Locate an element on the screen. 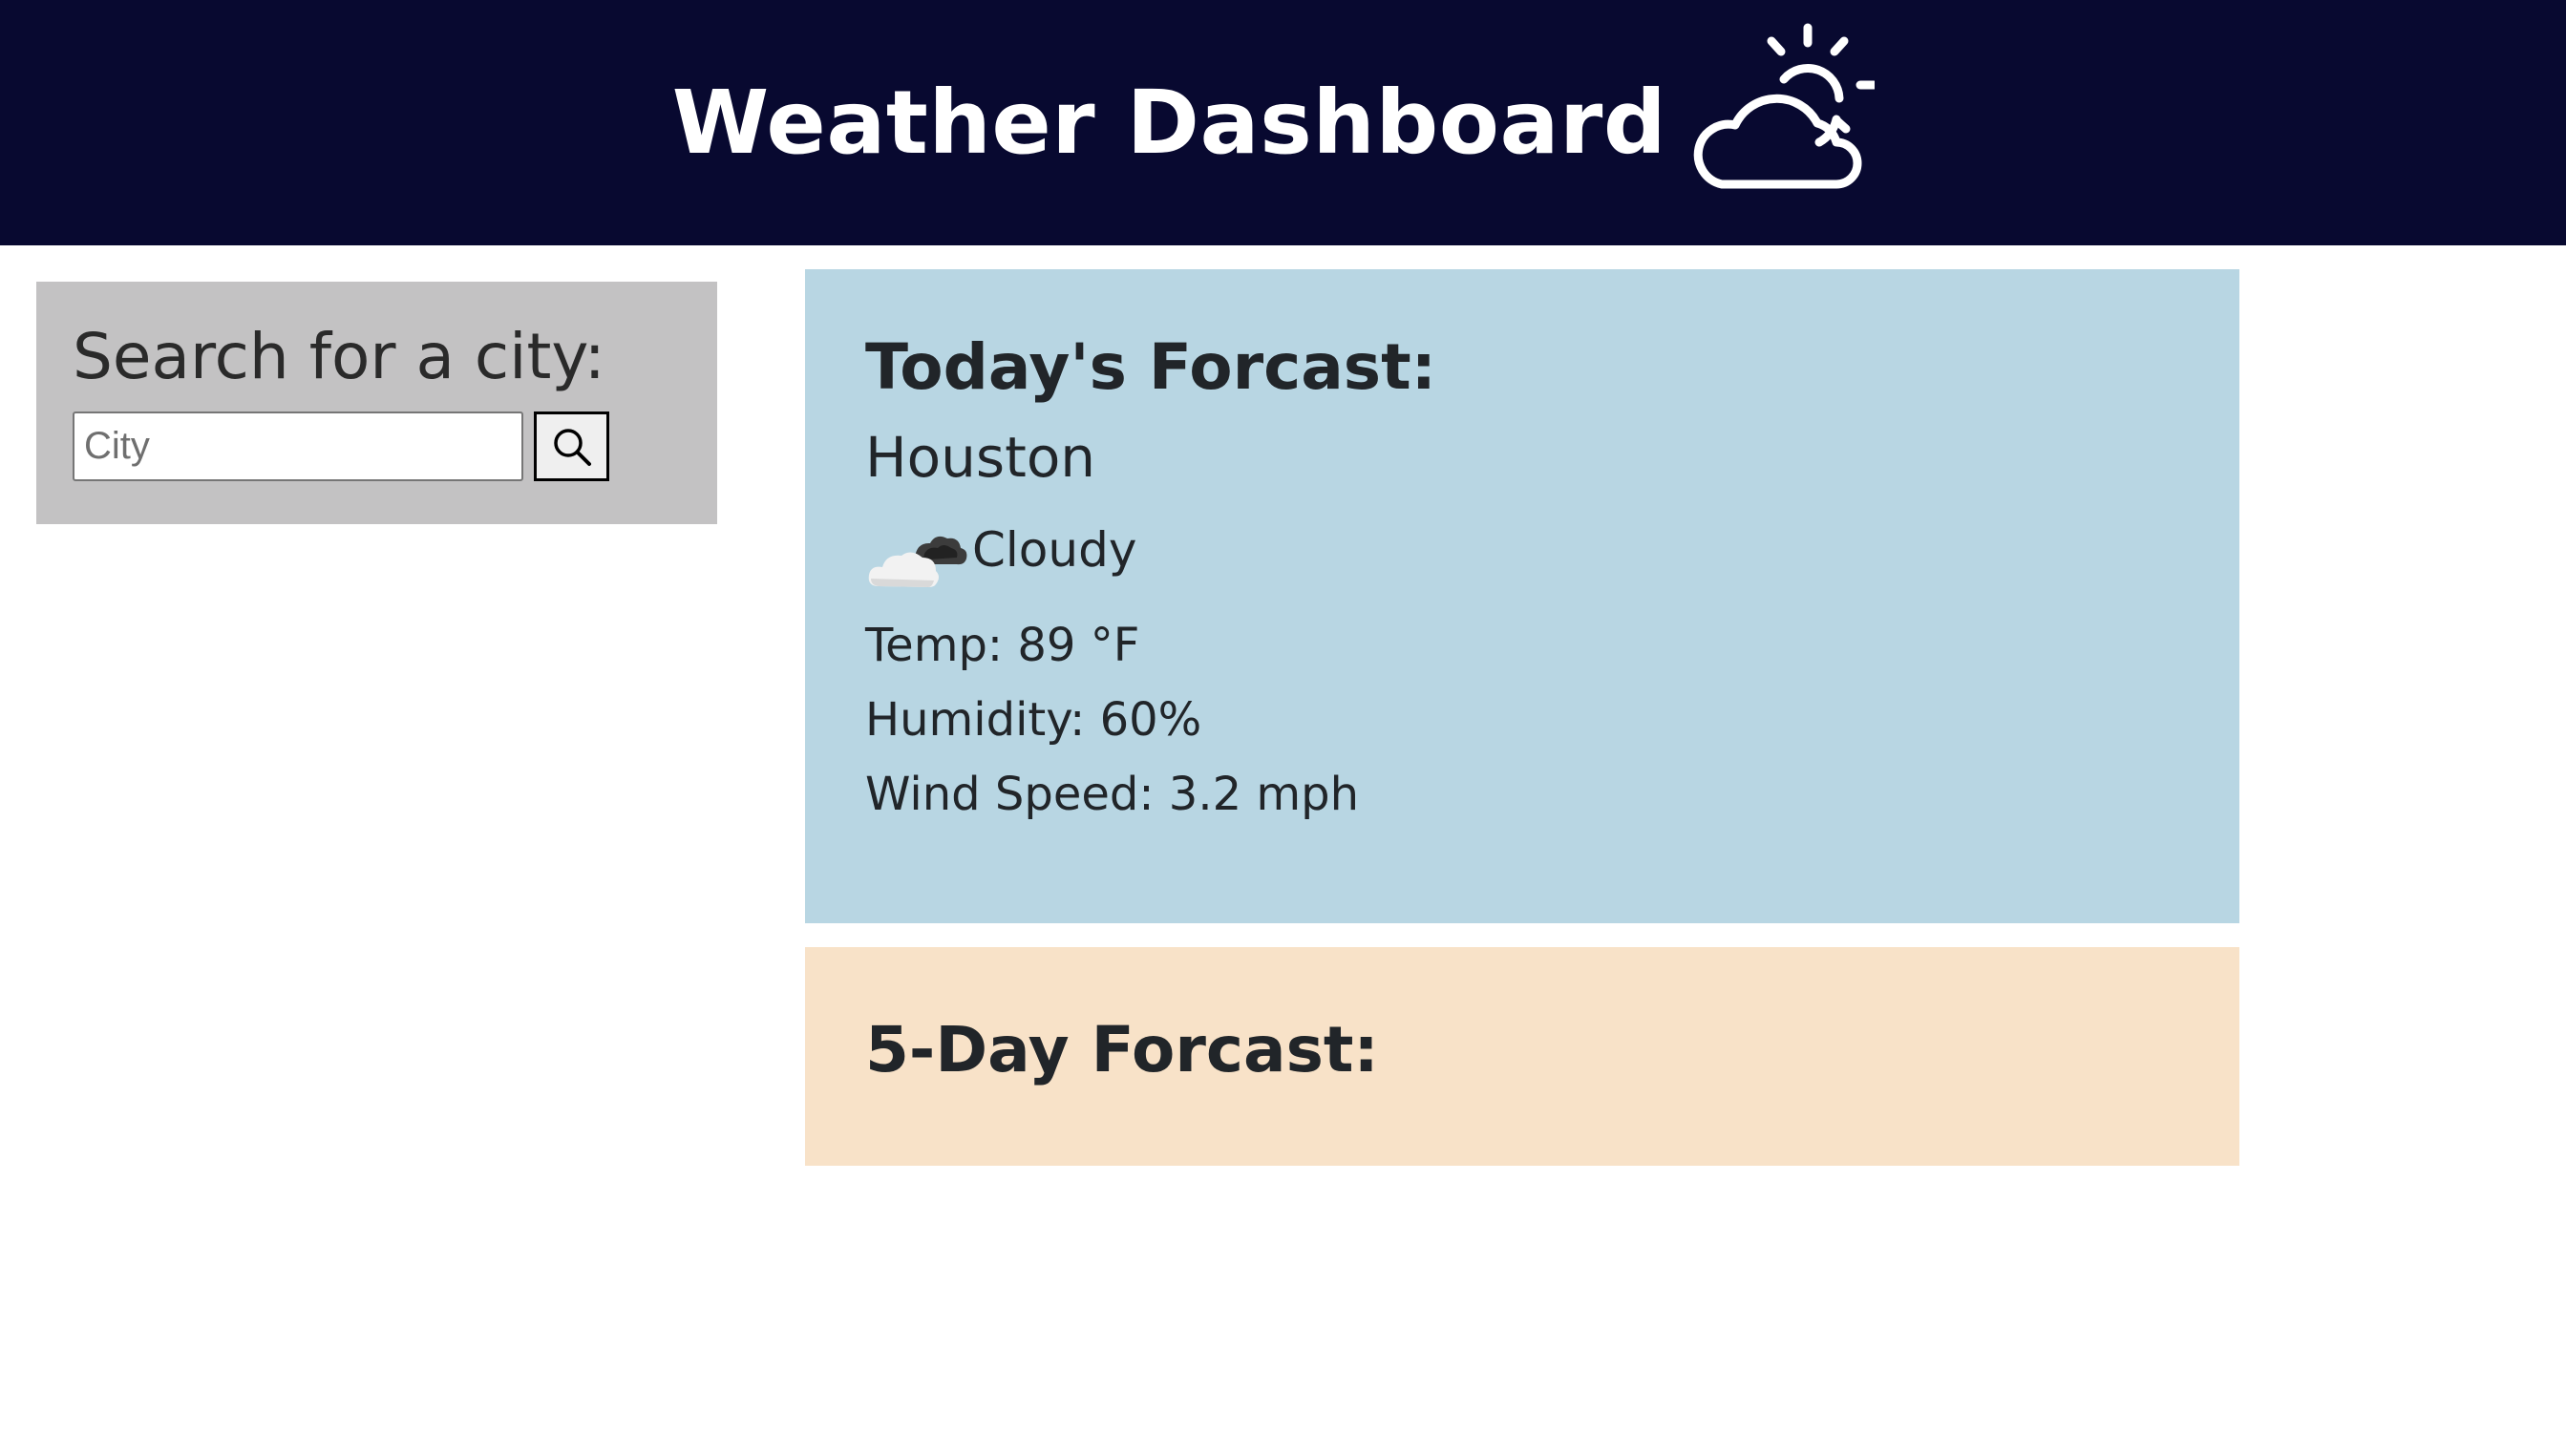  weather-condition: Cloudy is located at coordinates (1522, 557).